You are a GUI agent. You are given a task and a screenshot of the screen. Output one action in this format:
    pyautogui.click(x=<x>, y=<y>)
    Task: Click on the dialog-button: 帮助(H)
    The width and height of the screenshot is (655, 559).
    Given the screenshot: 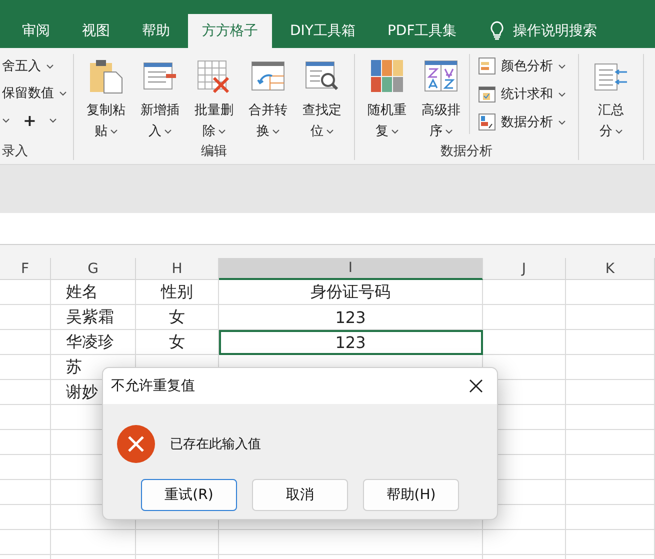 What is the action you would take?
    pyautogui.click(x=411, y=495)
    